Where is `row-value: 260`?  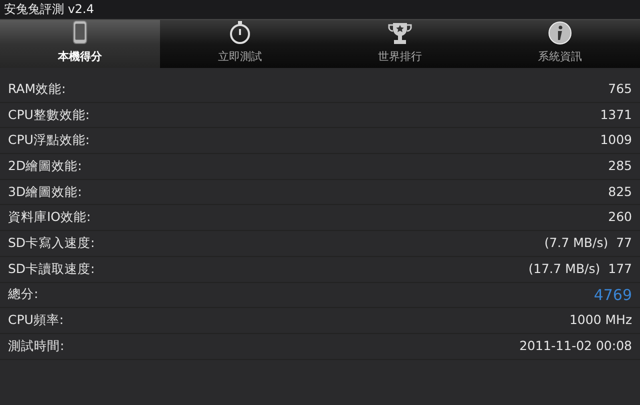
row-value: 260 is located at coordinates (620, 217).